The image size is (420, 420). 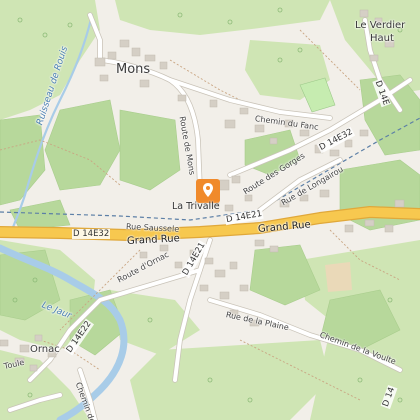 I want to click on place-label-haut: Haut, so click(x=382, y=38).